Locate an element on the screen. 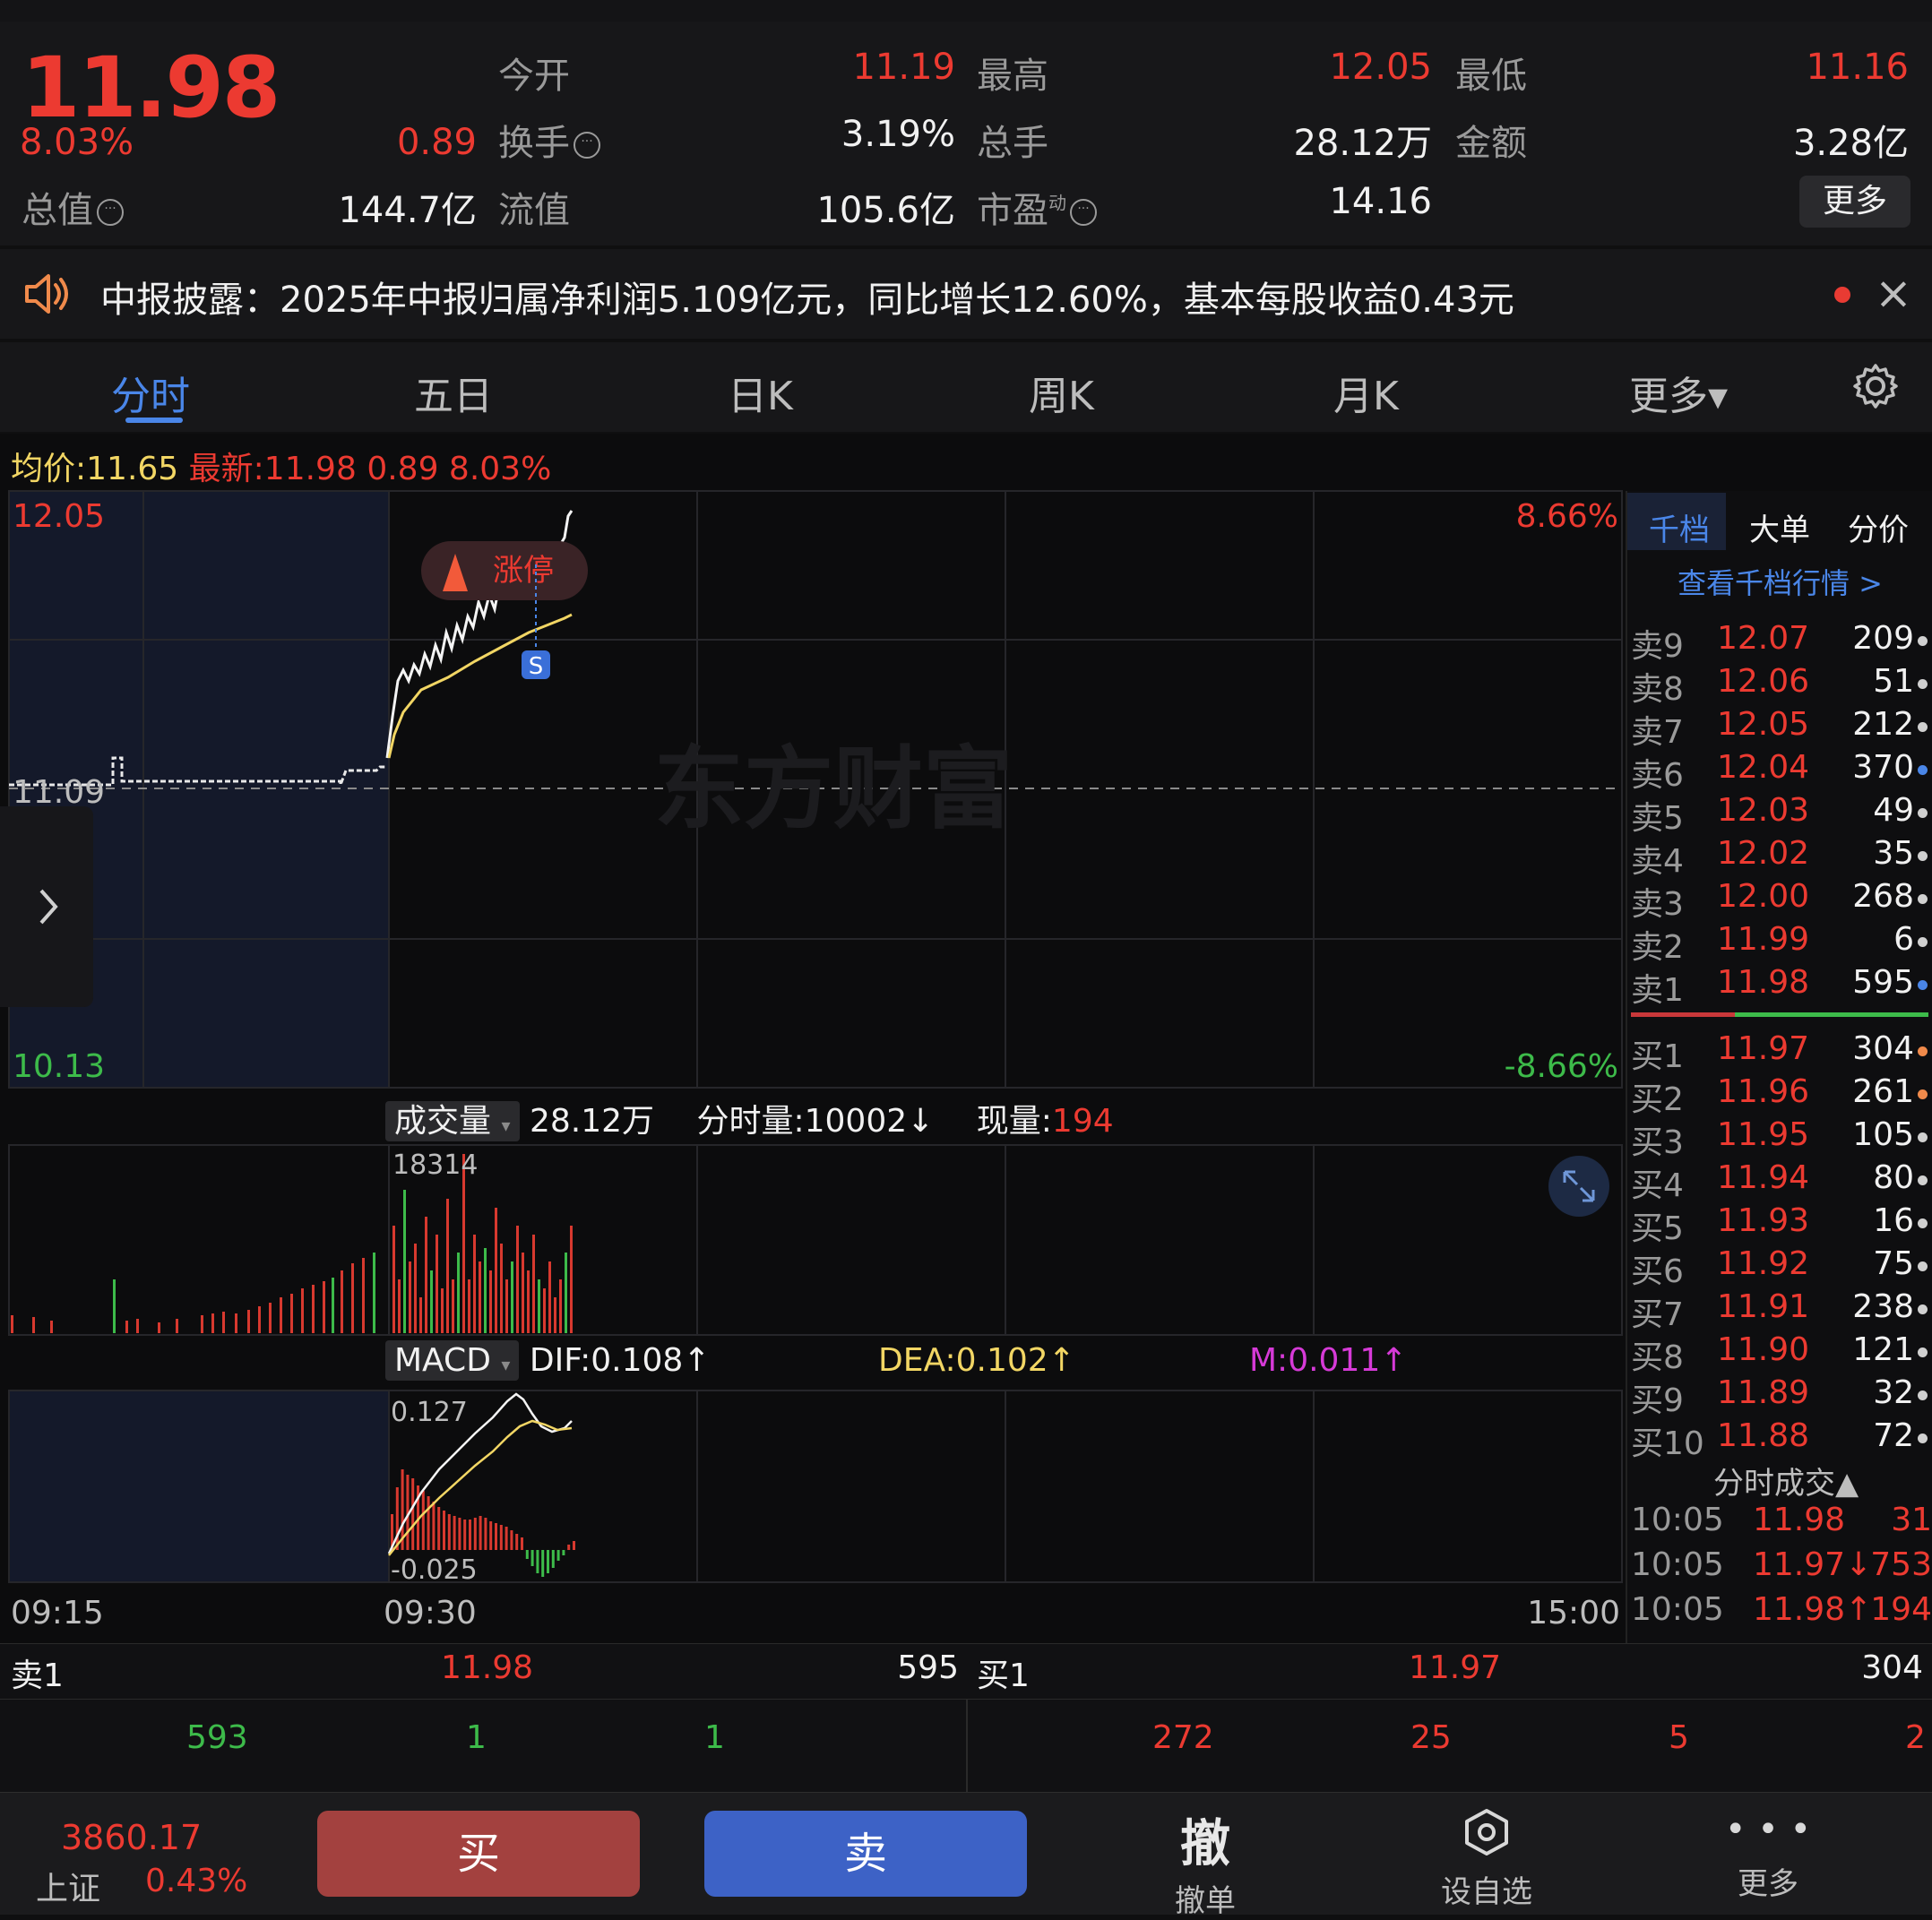 Image resolution: width=1932 pixels, height=1920 pixels. high-value: 12.05 is located at coordinates (1380, 67).